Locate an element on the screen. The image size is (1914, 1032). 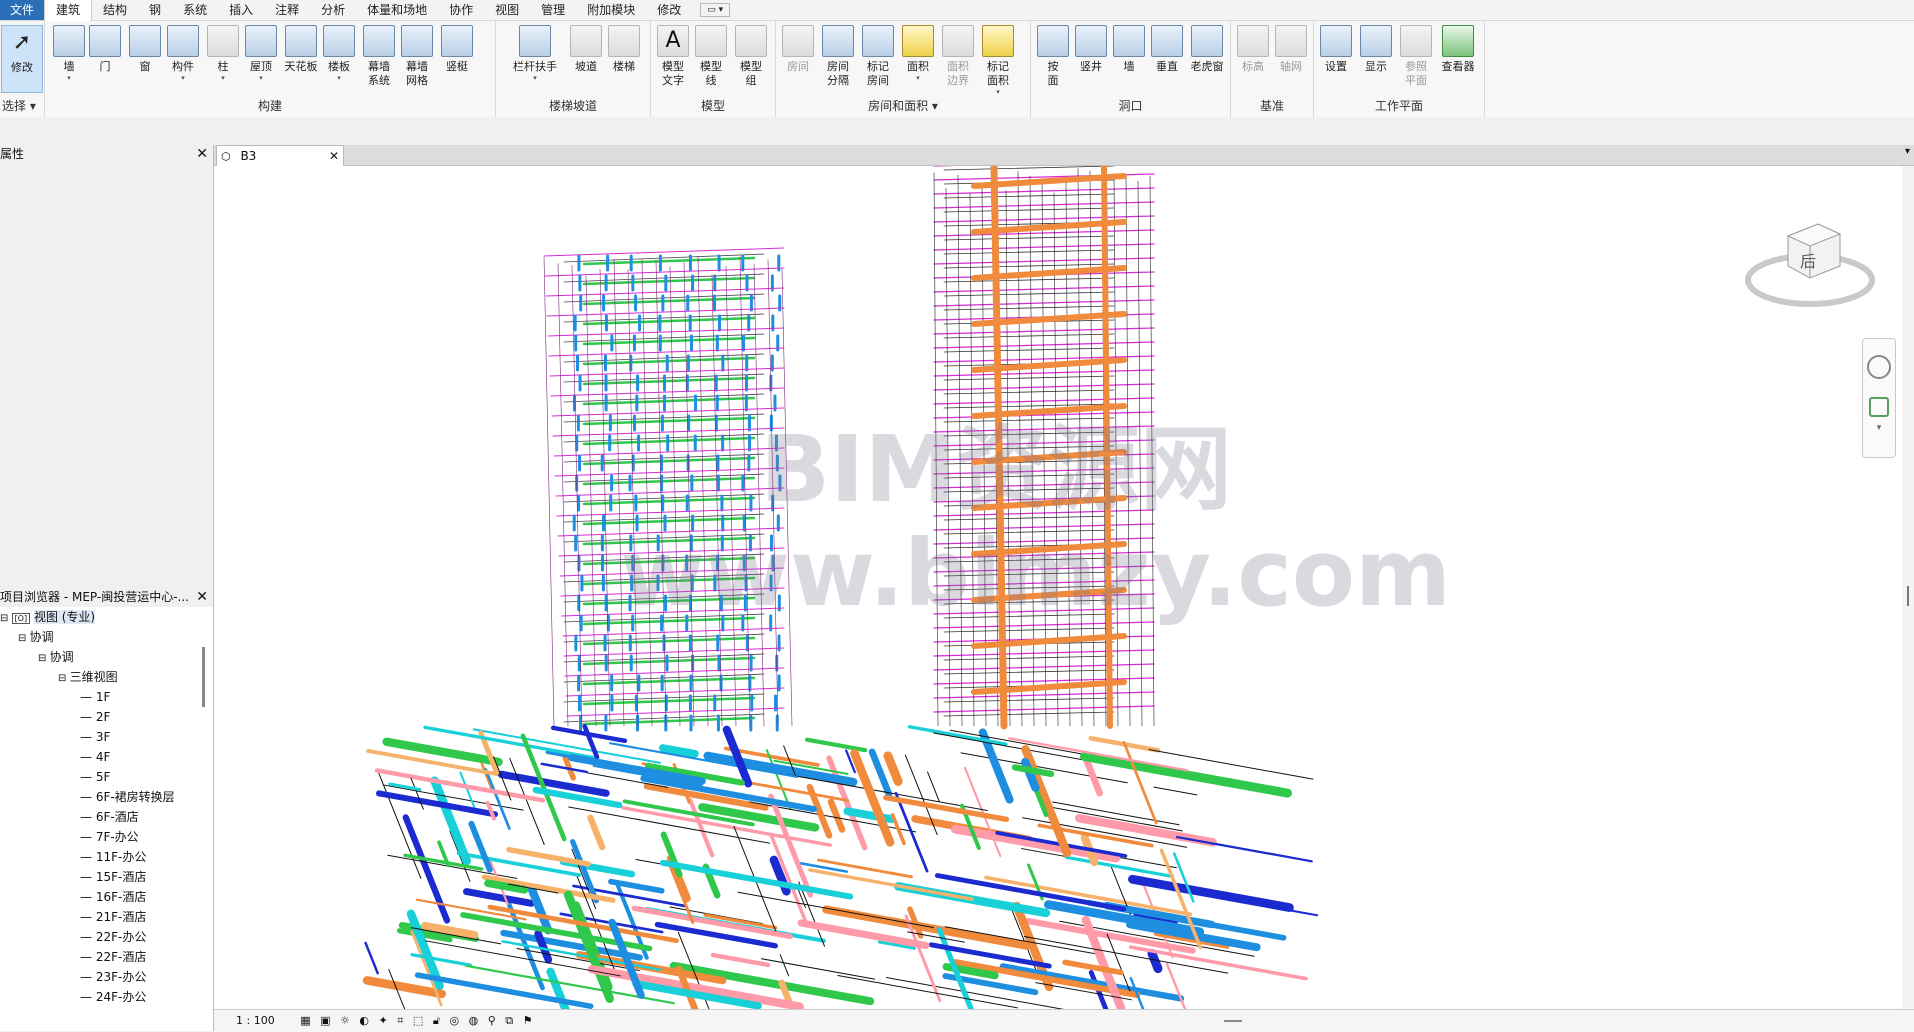
tree-view-item: — 3F is located at coordinates (95, 737).